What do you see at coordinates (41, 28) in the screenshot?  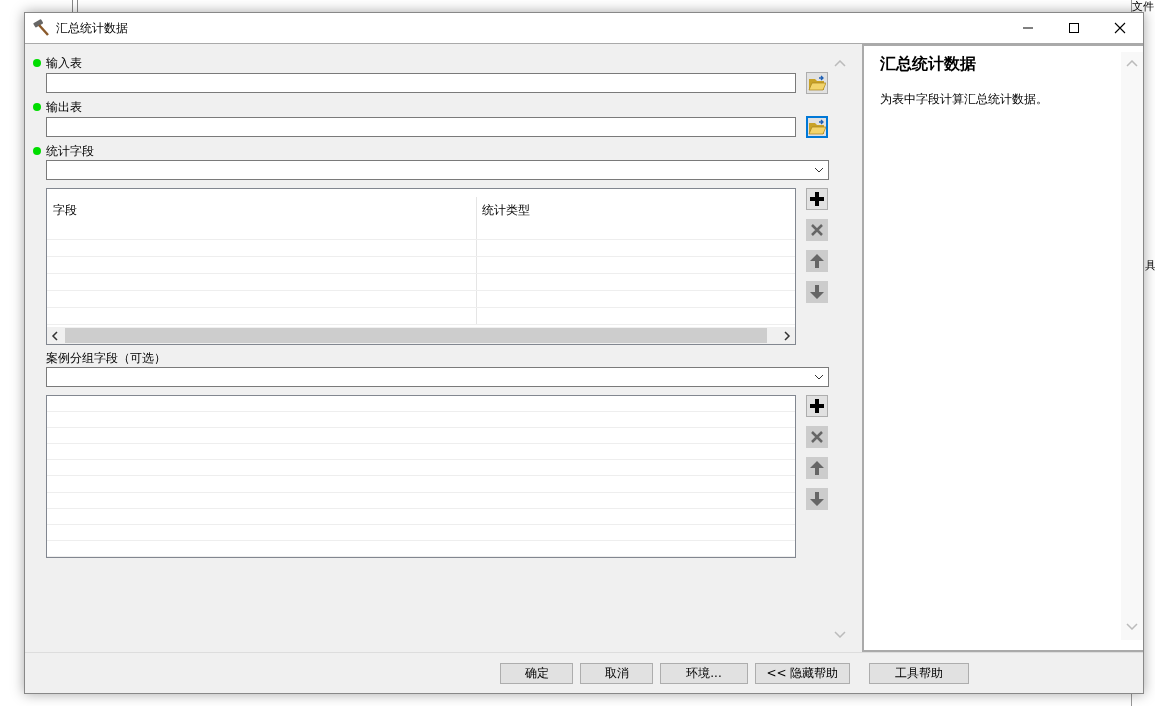 I see `hammer-icon` at bounding box center [41, 28].